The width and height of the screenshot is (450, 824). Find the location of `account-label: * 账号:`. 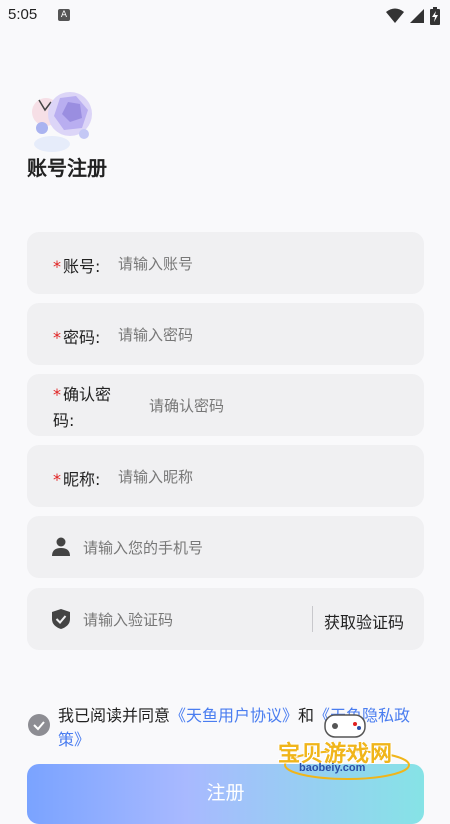

account-label: * 账号: is located at coordinates (77, 266).